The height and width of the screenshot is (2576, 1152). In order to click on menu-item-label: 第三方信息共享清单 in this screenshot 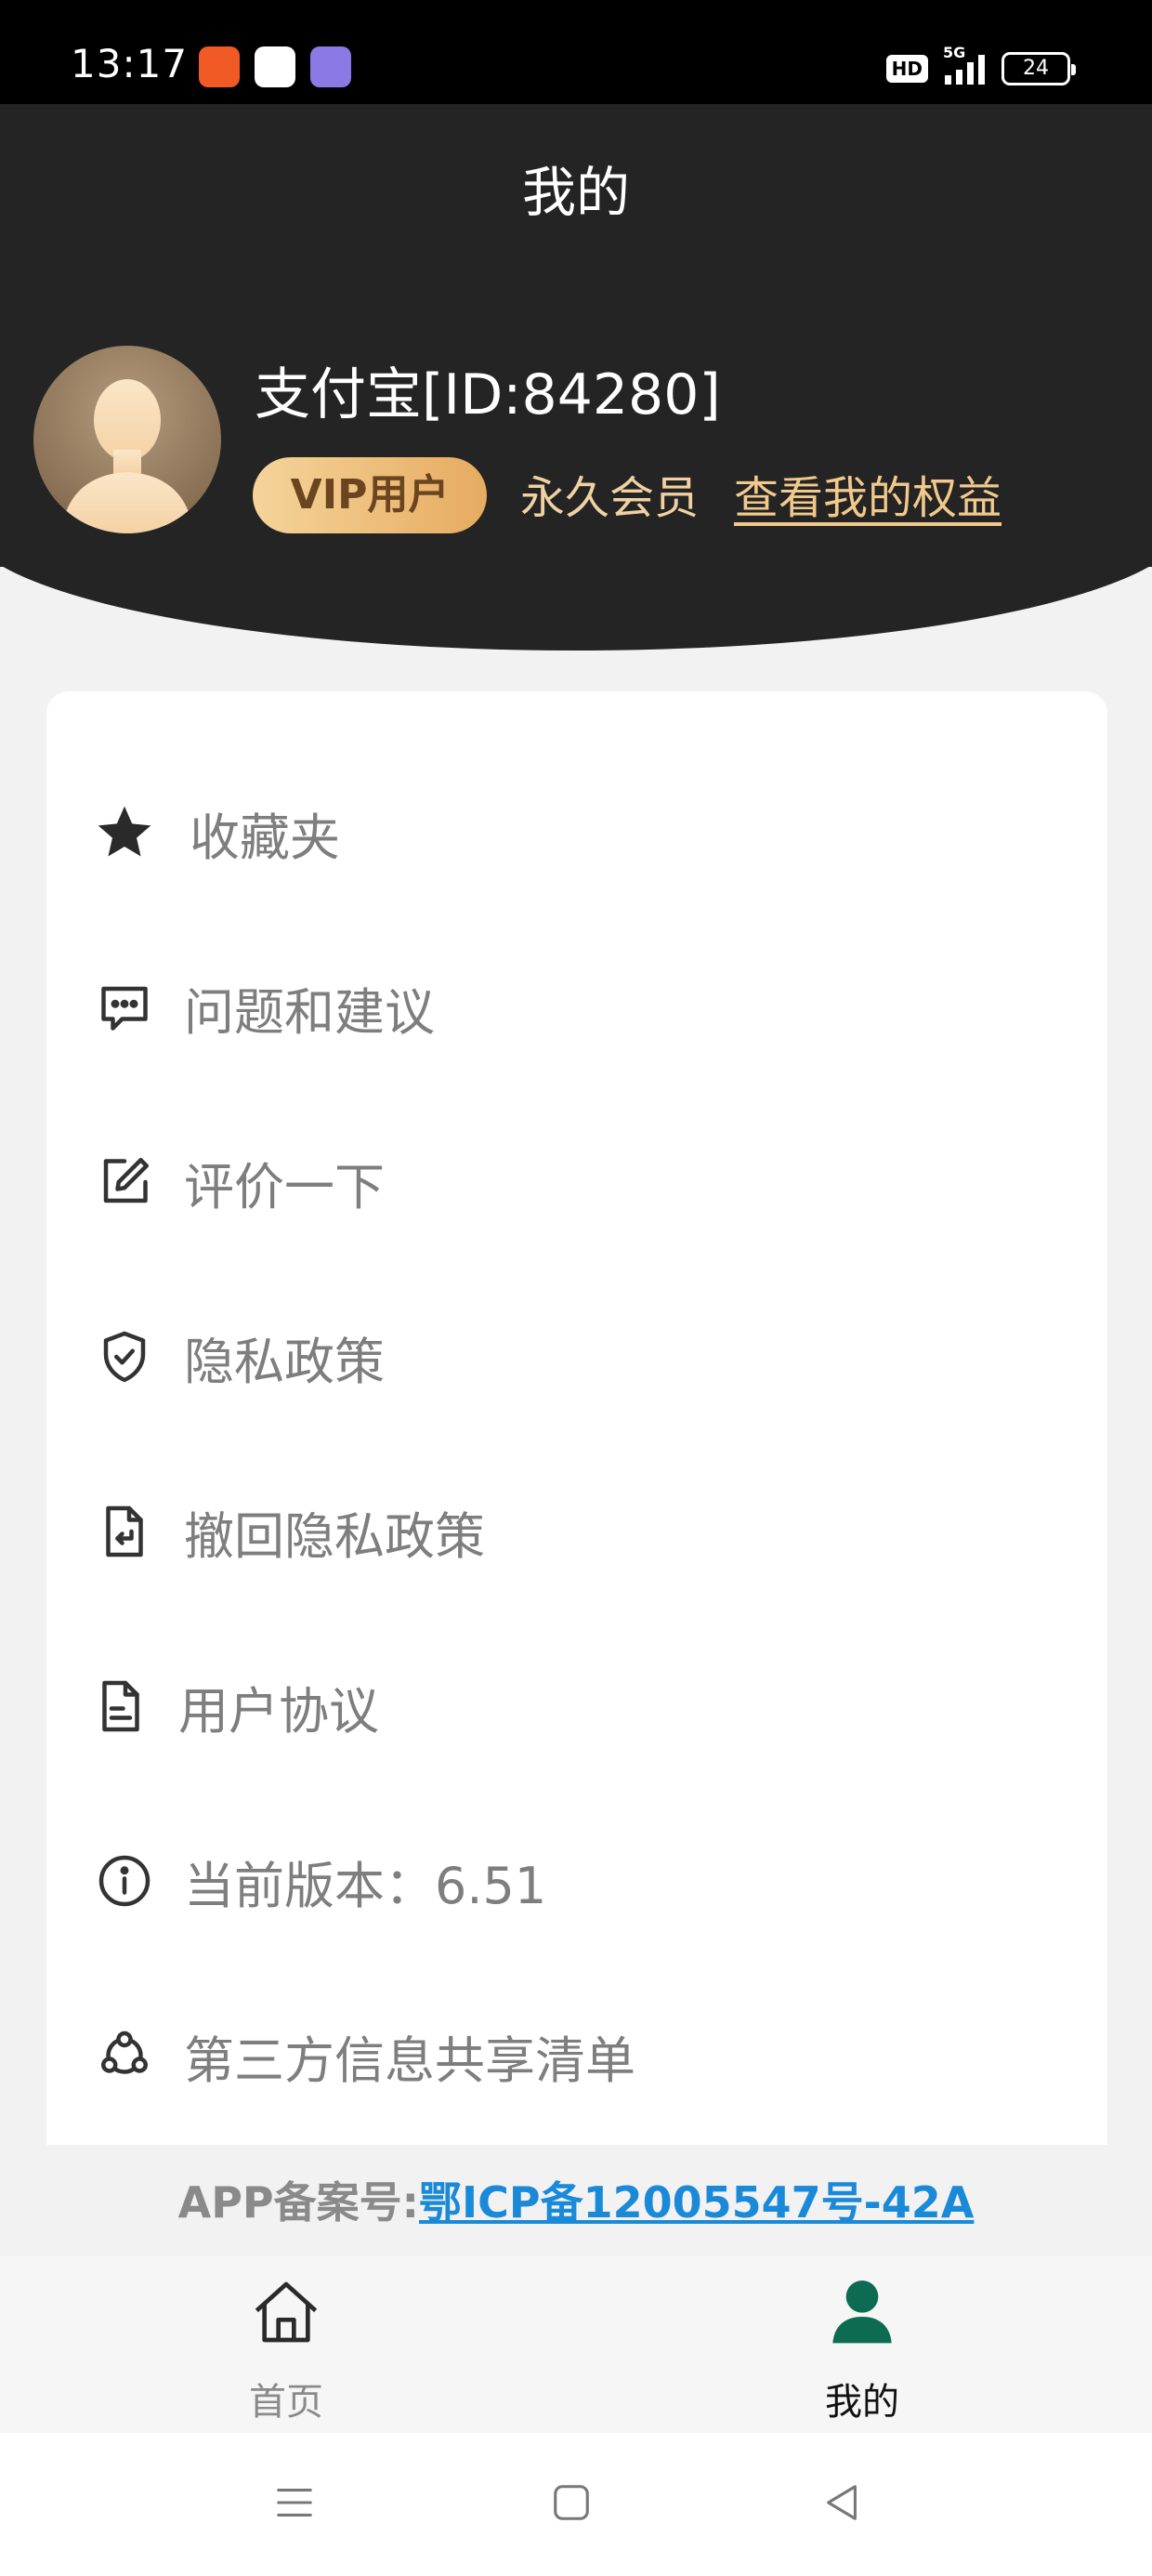, I will do `click(409, 2060)`.